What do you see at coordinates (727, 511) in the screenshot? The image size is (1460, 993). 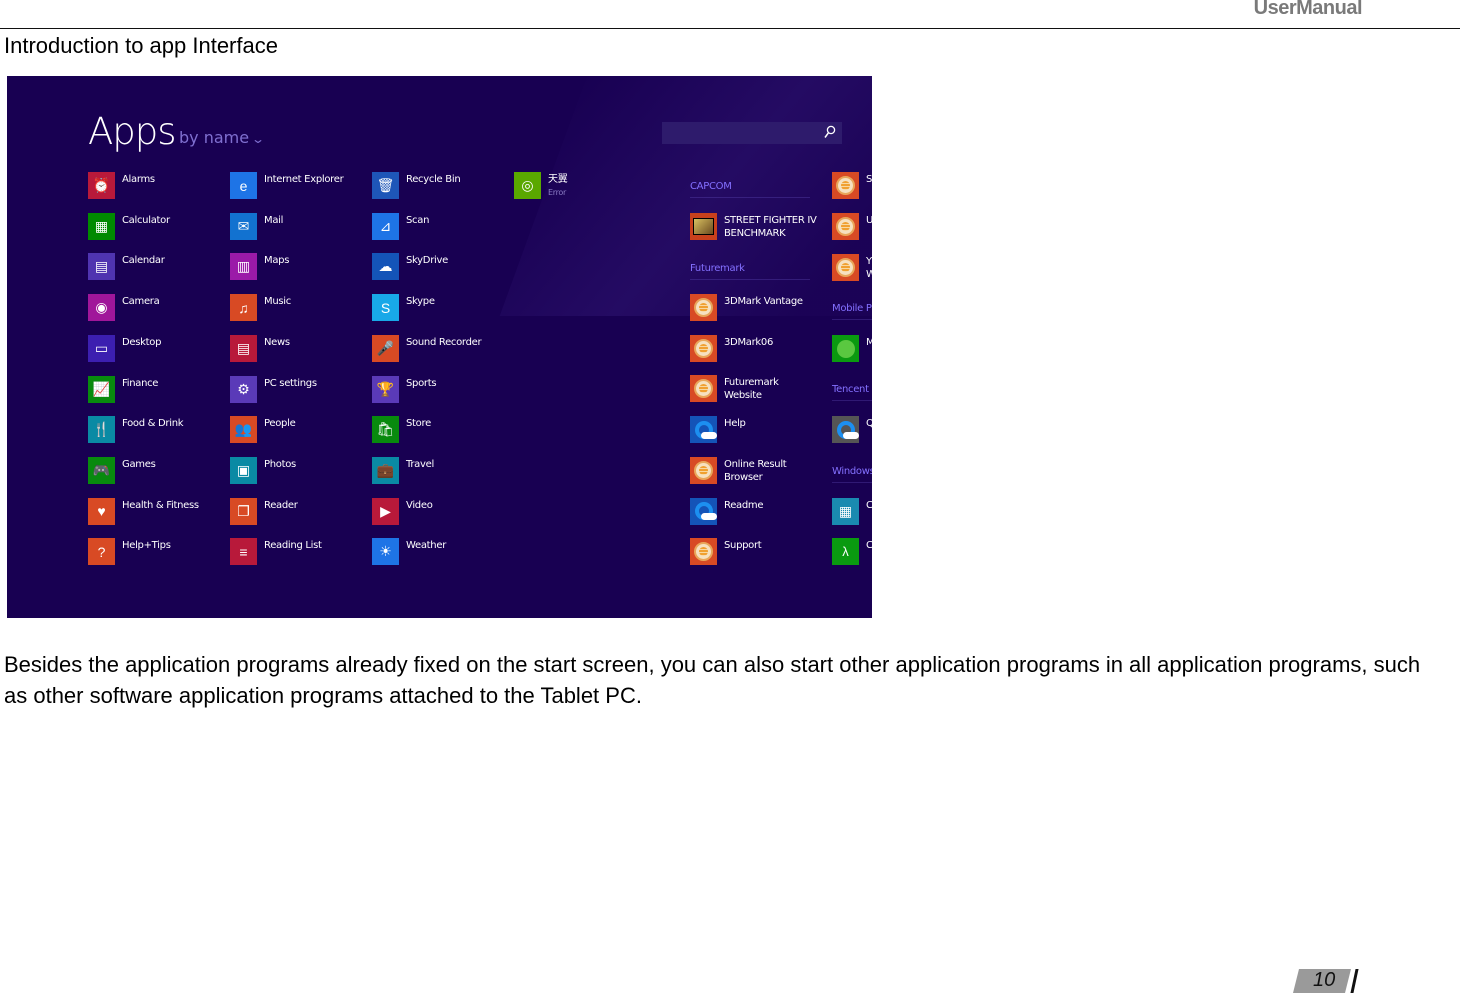 I see `app-list-item: Readme` at bounding box center [727, 511].